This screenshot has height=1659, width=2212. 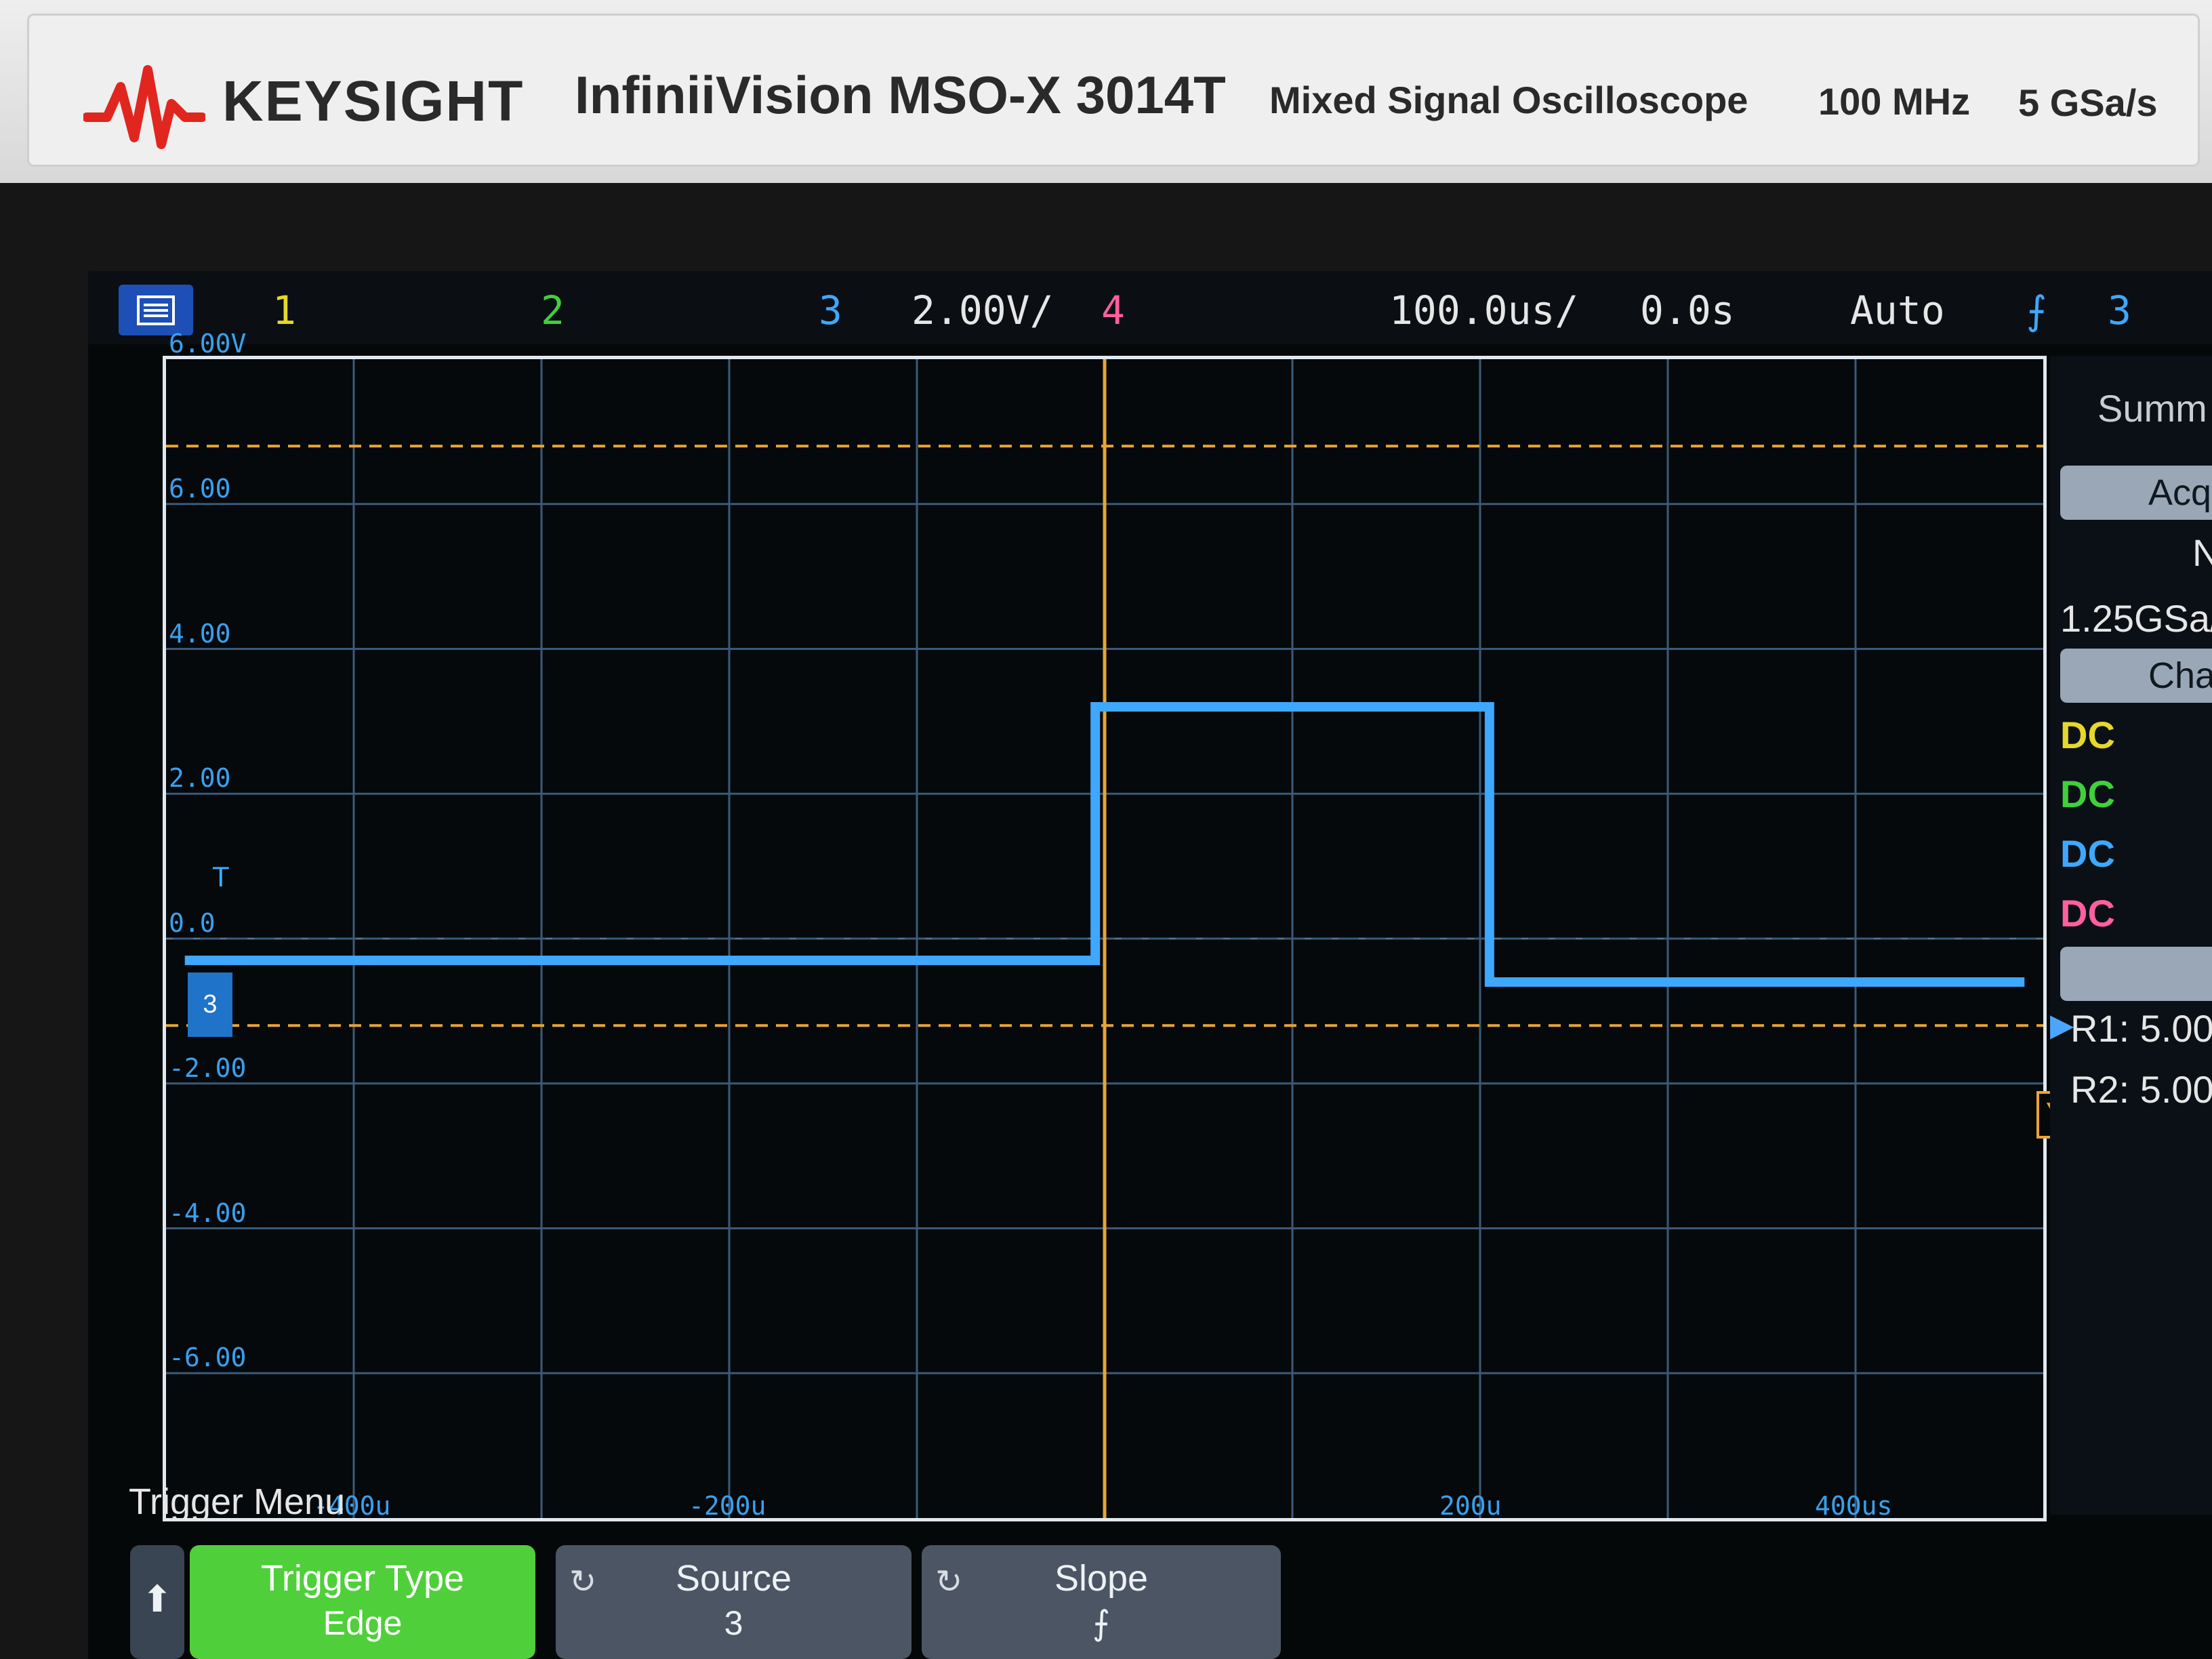 What do you see at coordinates (2136, 493) in the screenshot?
I see `acquisition-button: Acq` at bounding box center [2136, 493].